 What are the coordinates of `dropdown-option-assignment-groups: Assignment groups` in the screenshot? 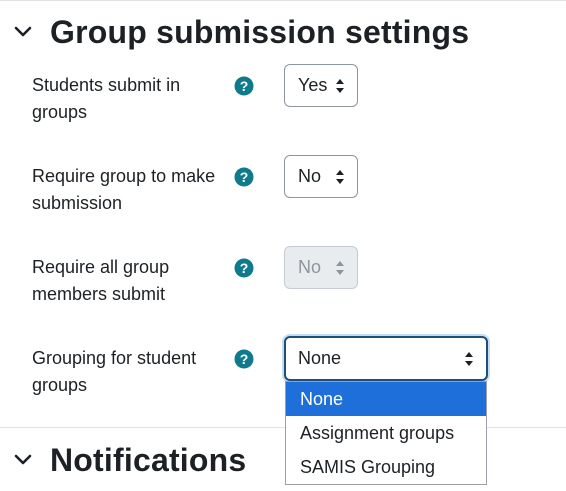 It's located at (386, 433).